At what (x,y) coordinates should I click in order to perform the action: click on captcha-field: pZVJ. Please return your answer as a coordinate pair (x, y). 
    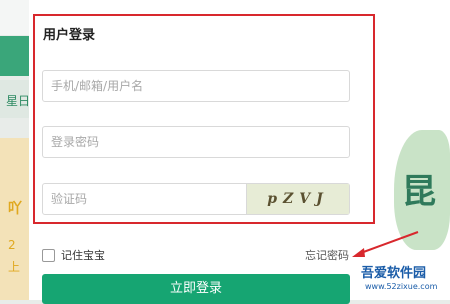
    Looking at the image, I should click on (196, 199).